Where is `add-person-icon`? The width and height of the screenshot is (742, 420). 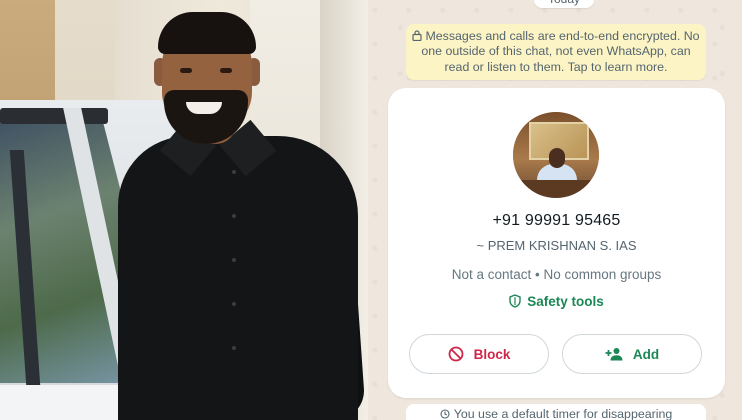
add-person-icon is located at coordinates (614, 354).